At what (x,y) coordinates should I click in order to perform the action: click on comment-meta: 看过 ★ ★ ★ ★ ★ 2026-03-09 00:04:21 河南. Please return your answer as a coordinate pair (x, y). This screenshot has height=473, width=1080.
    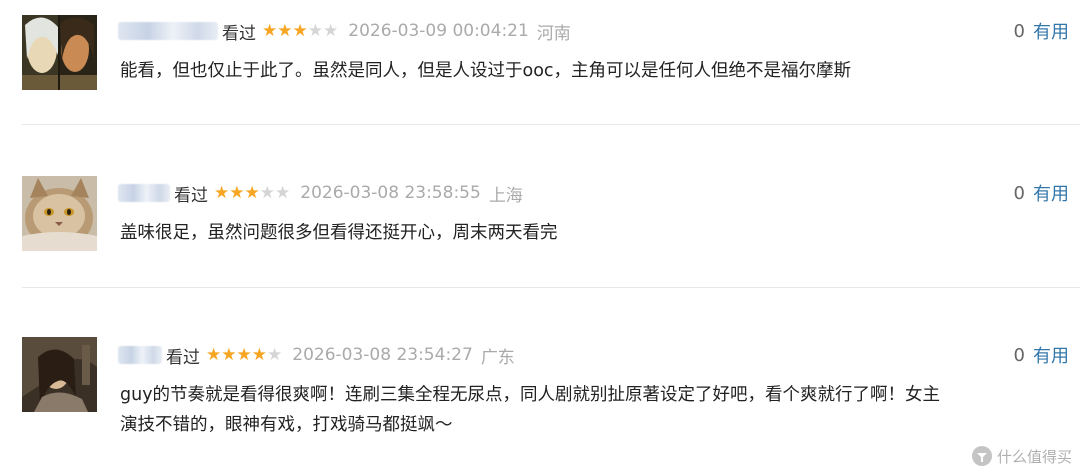
    Looking at the image, I should click on (344, 31).